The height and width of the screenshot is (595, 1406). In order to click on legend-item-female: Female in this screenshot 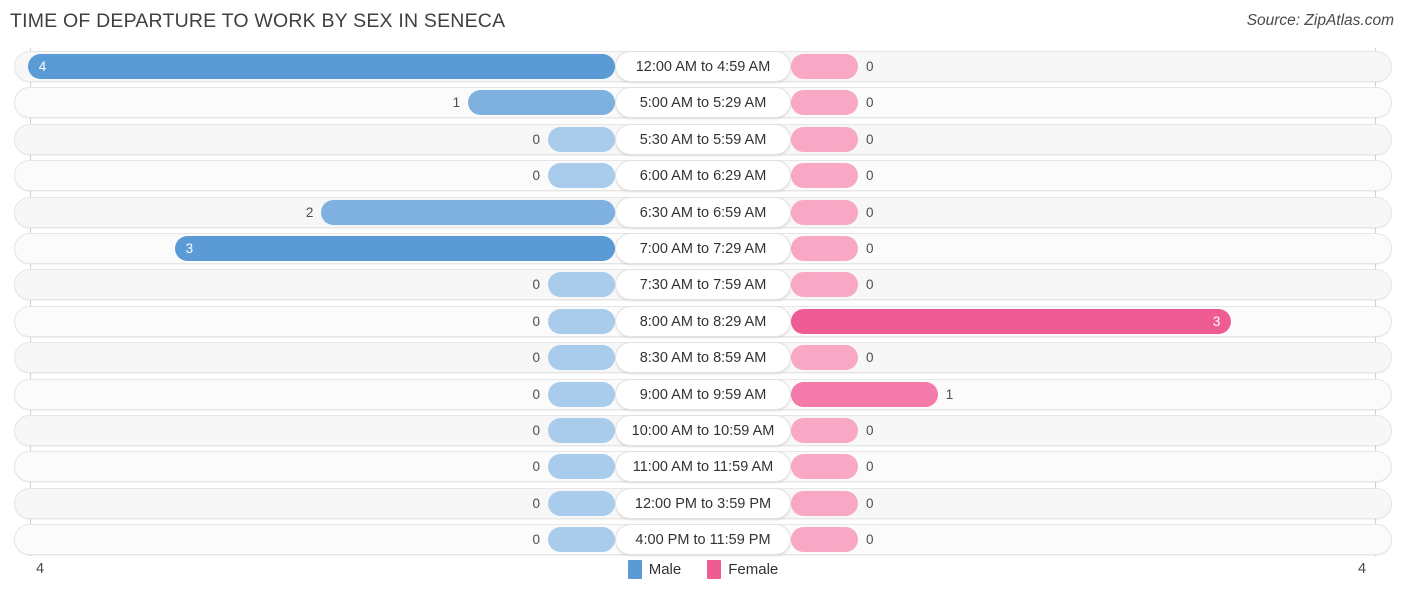, I will do `click(742, 569)`.